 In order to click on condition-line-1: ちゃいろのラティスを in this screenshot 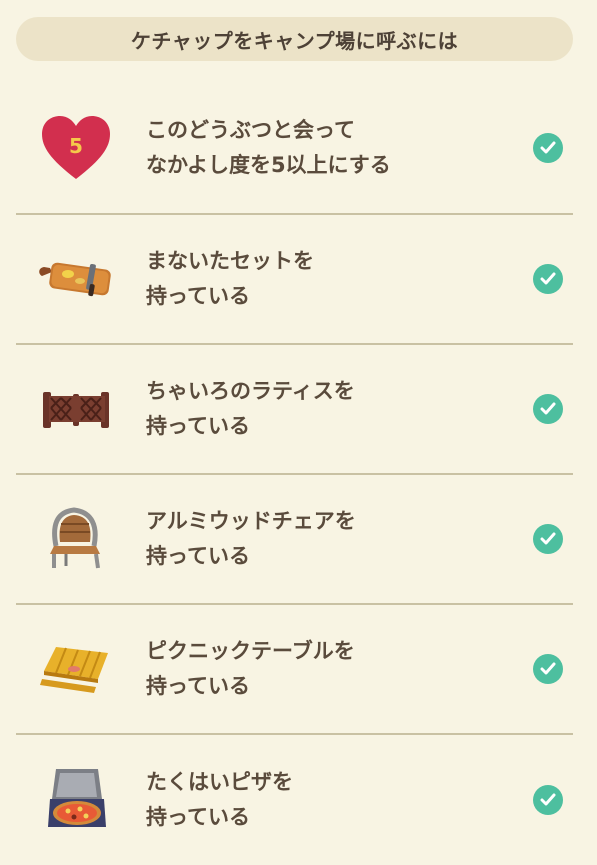, I will do `click(250, 391)`.